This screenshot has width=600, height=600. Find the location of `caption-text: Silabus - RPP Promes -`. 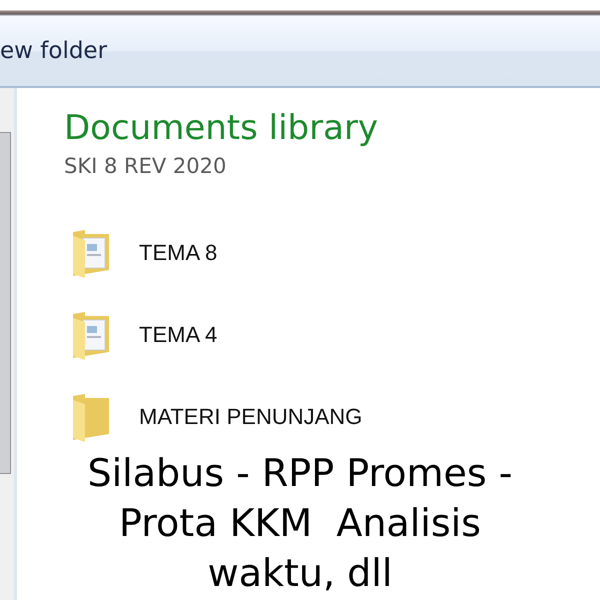

caption-text: Silabus - RPP Promes - is located at coordinates (300, 473).